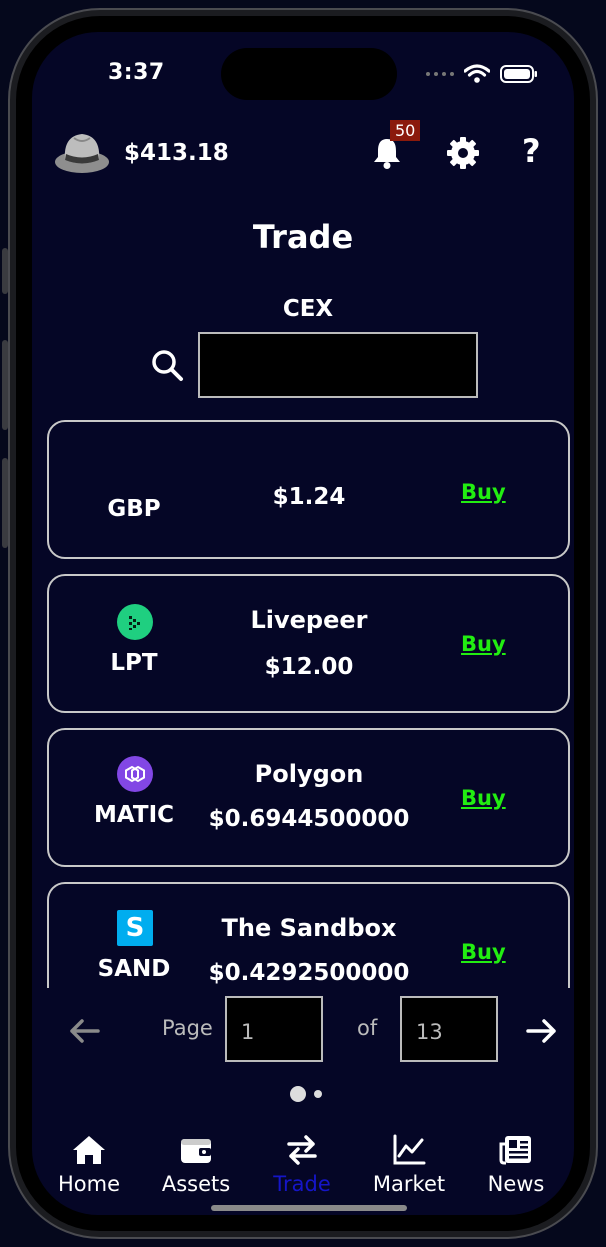 The image size is (606, 1247). Describe the element at coordinates (134, 969) in the screenshot. I see `asset-symbol: SAND` at that location.